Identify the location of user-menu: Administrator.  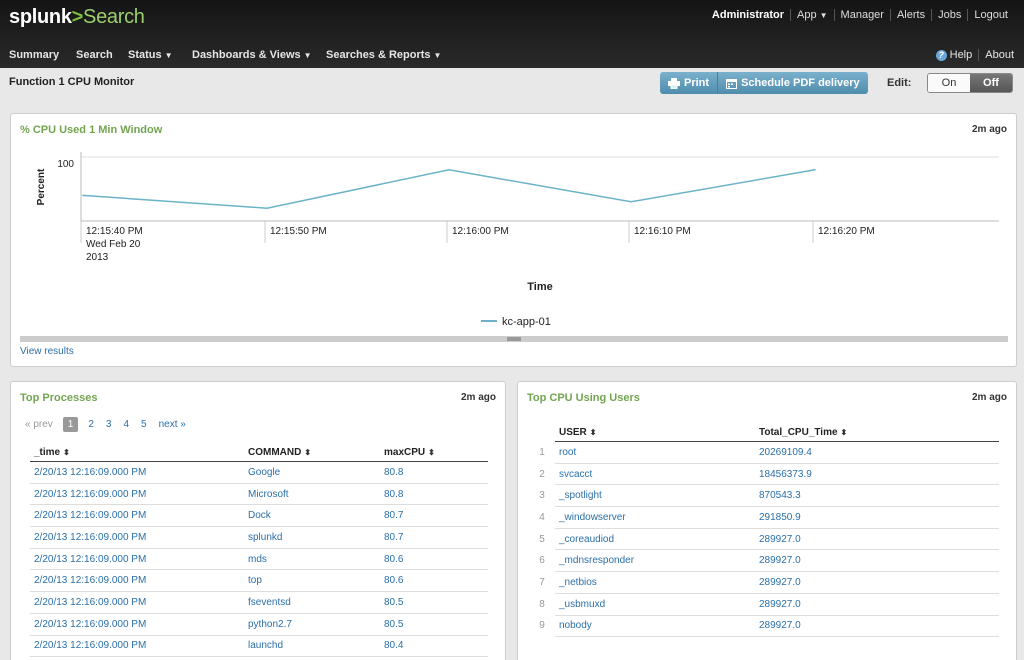
(748, 15).